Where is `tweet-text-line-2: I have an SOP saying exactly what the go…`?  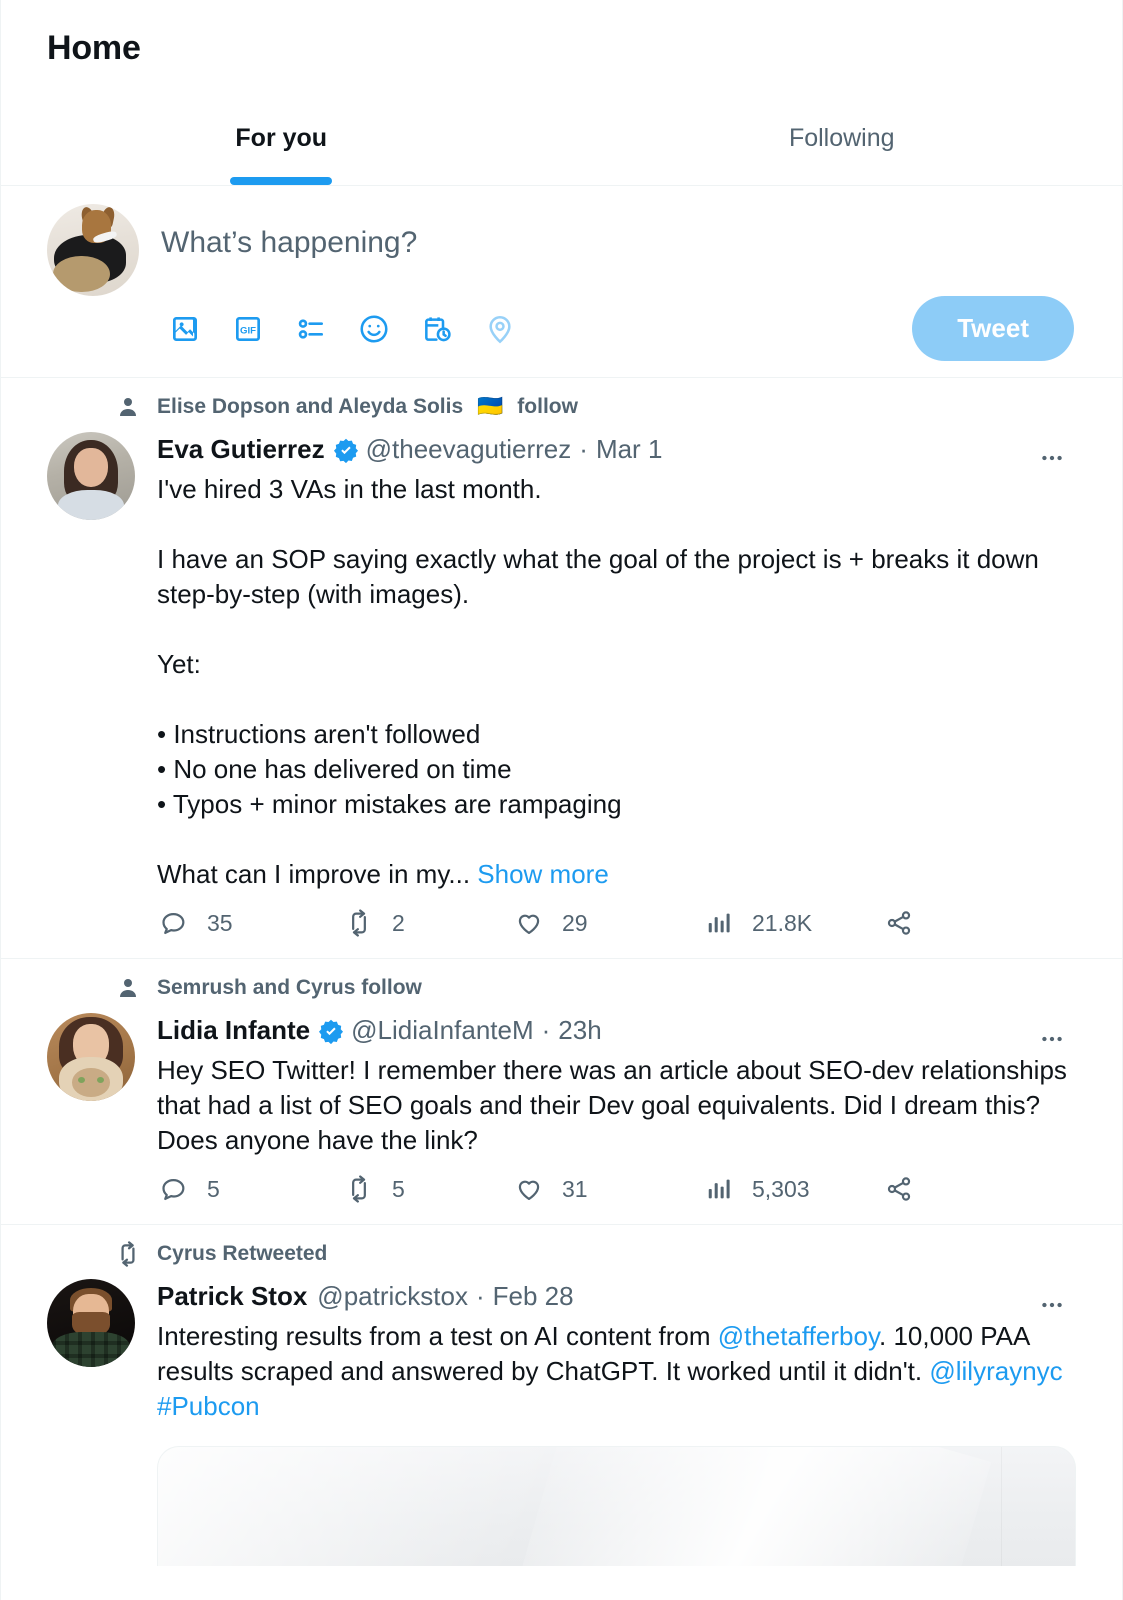 tweet-text-line-2: I have an SOP saying exactly what the go… is located at coordinates (602, 576).